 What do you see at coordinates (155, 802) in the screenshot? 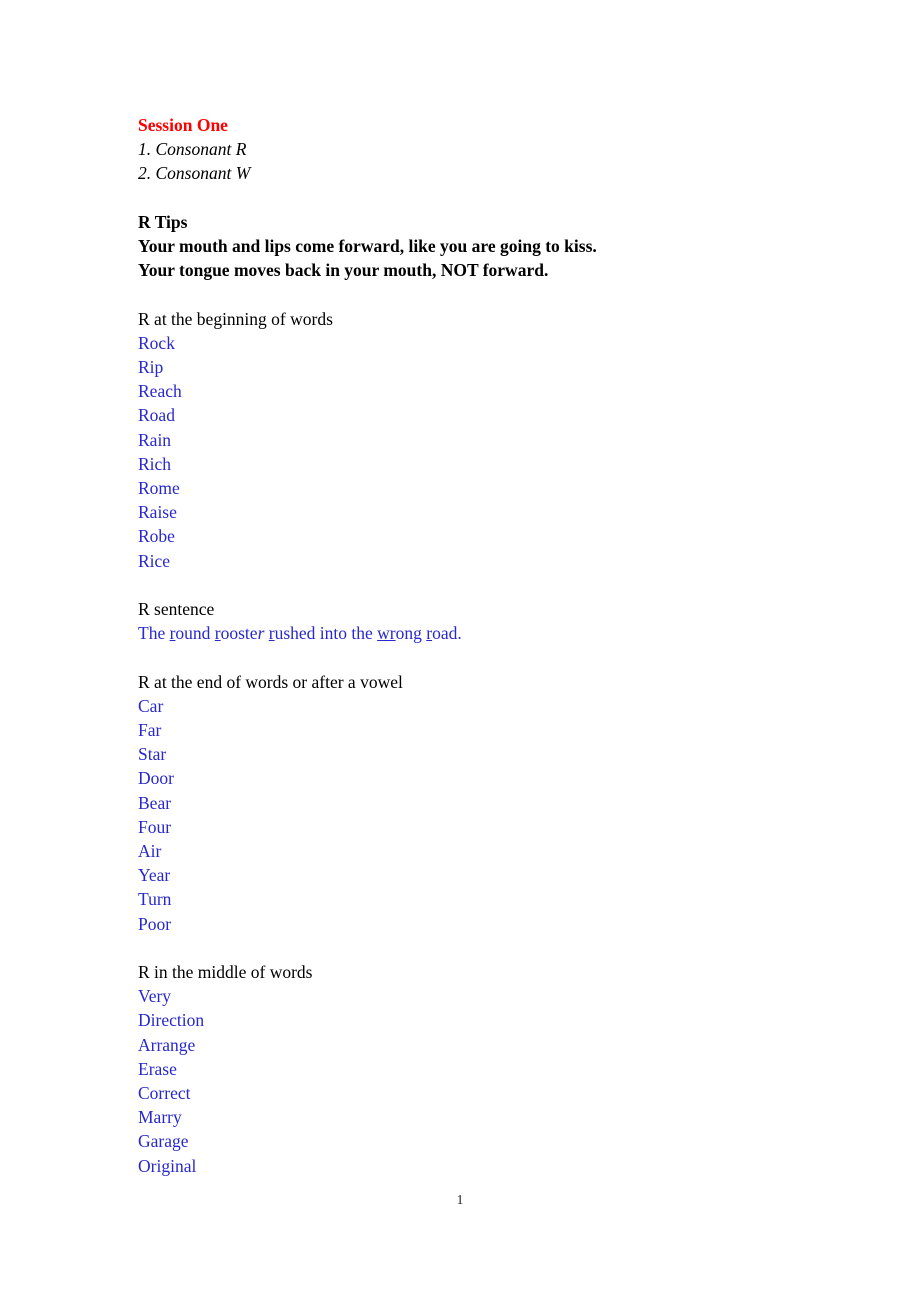
I see `word-item: Bear` at bounding box center [155, 802].